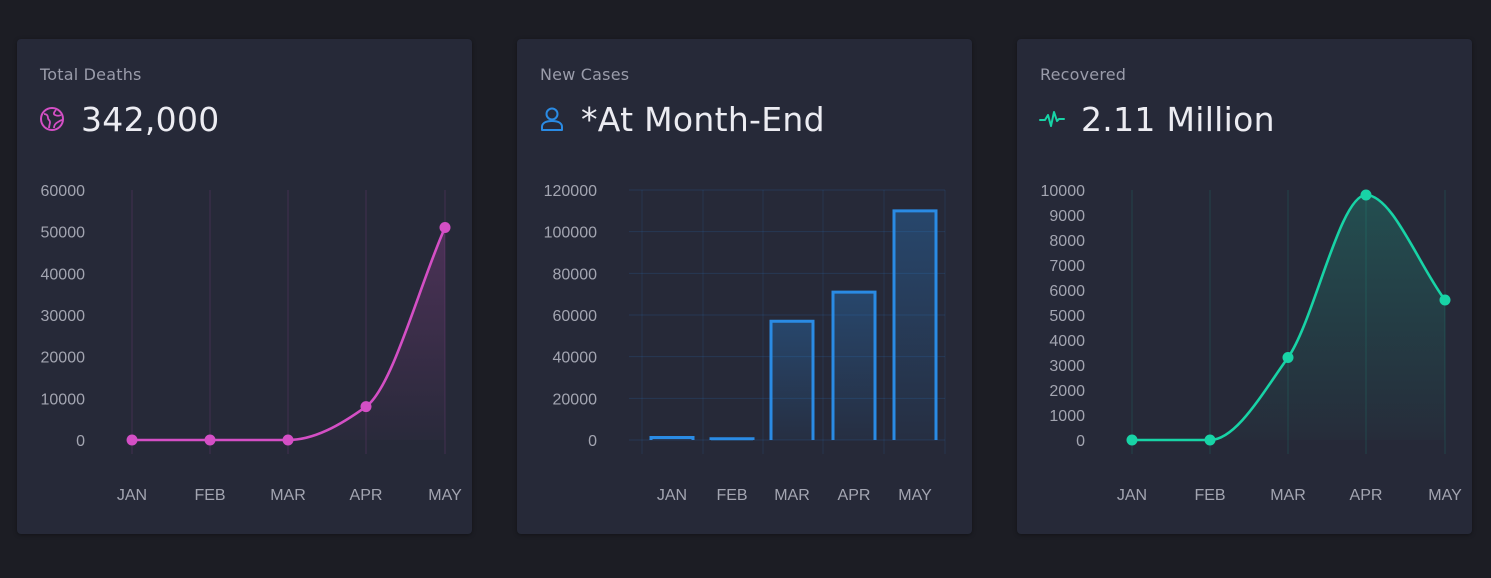 The width and height of the screenshot is (1491, 578). I want to click on y-tick-label: 7000, so click(1067, 266).